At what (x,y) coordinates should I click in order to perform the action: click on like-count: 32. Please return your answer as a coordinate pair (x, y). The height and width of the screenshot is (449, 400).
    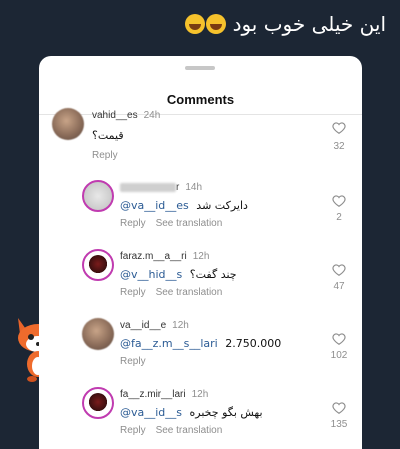
    Looking at the image, I should click on (339, 146).